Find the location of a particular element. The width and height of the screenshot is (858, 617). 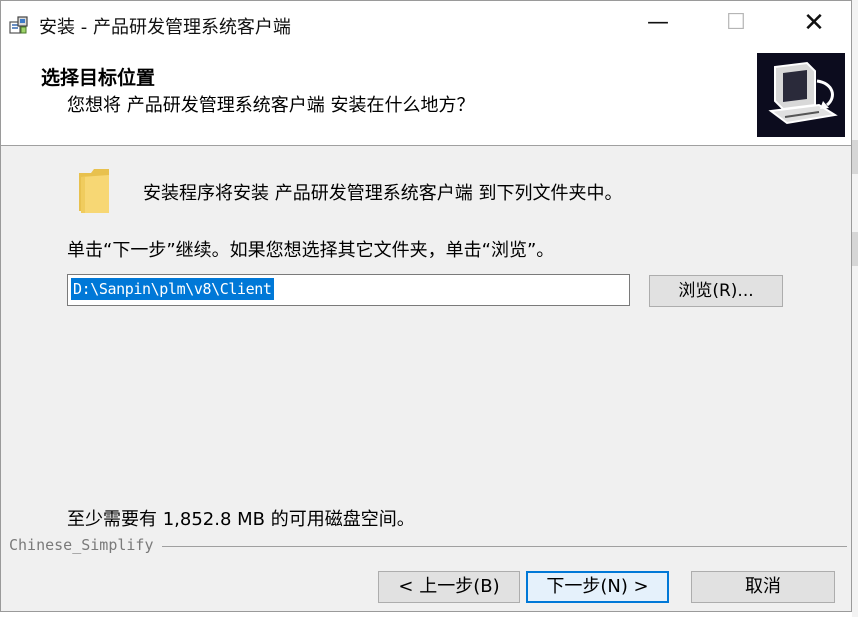

next-button: 下一步(N) > is located at coordinates (597, 587).